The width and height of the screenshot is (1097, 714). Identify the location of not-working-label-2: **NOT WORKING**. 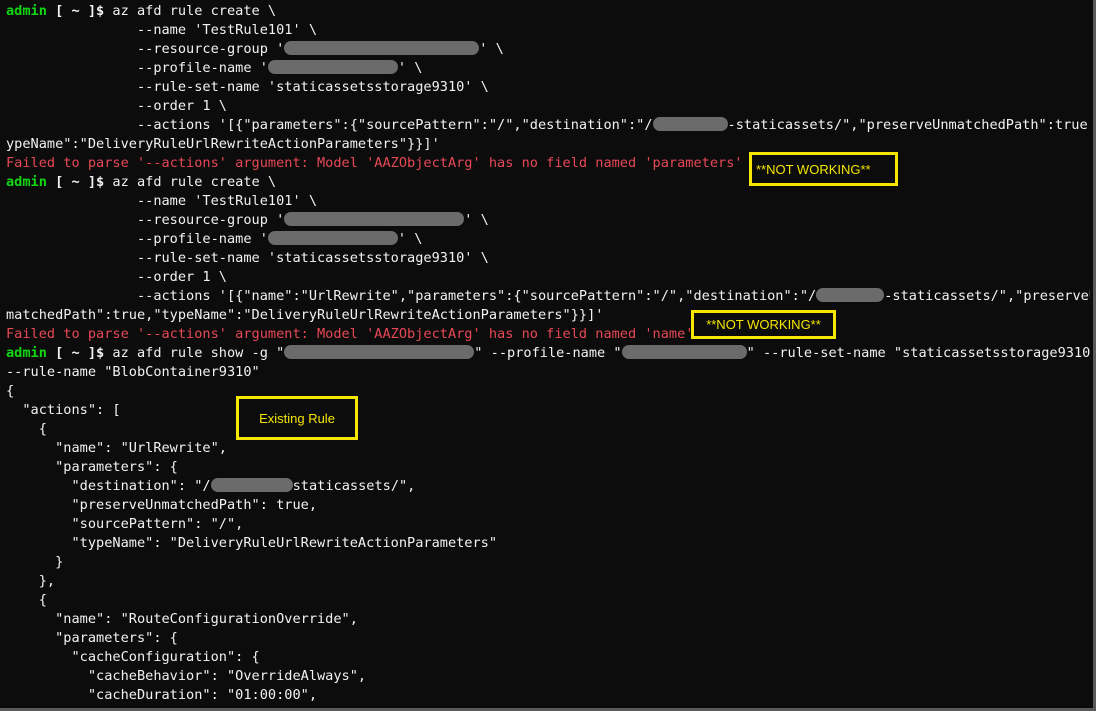
(763, 324).